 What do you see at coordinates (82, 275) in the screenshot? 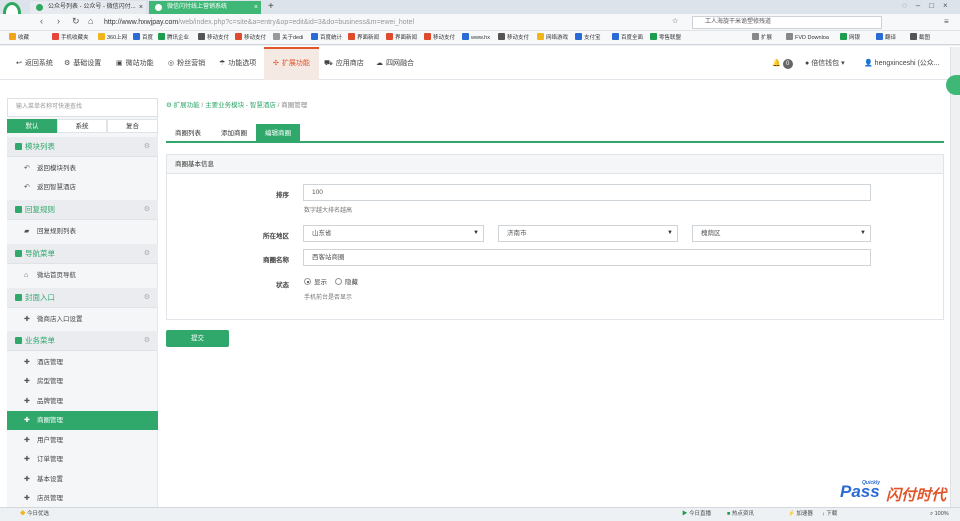
I see `sidebar-item-home-nav: ⌂ 微站首页导航` at bounding box center [82, 275].